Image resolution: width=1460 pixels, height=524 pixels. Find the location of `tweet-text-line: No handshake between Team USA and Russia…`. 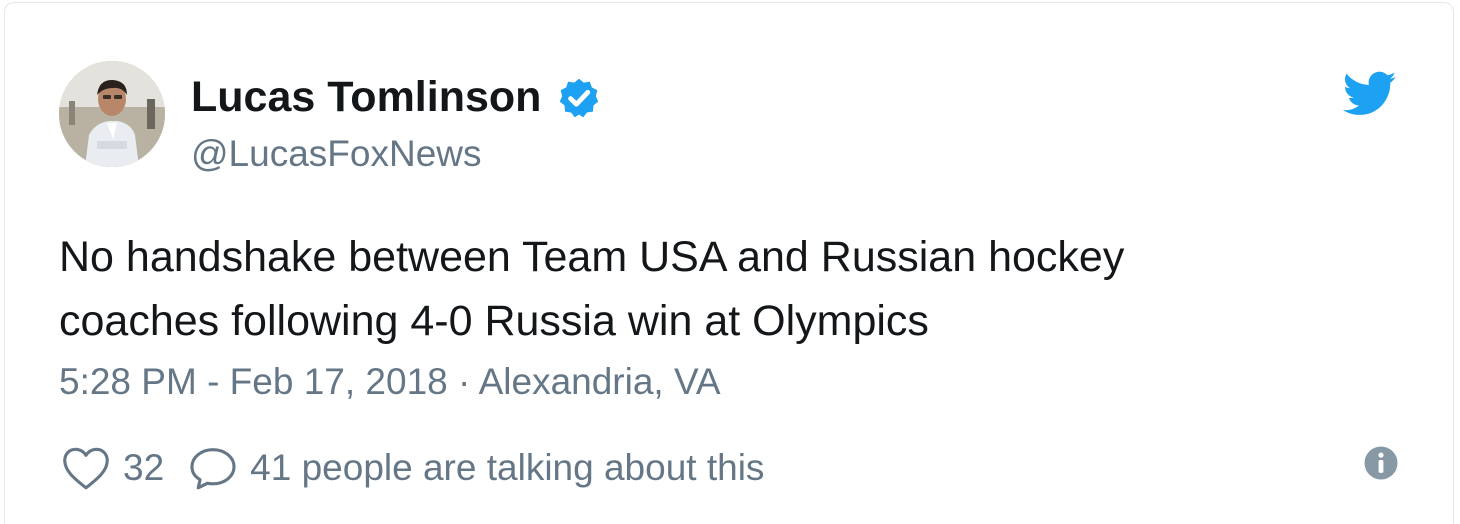

tweet-text-line: No handshake between Team USA and Russia… is located at coordinates (592, 257).